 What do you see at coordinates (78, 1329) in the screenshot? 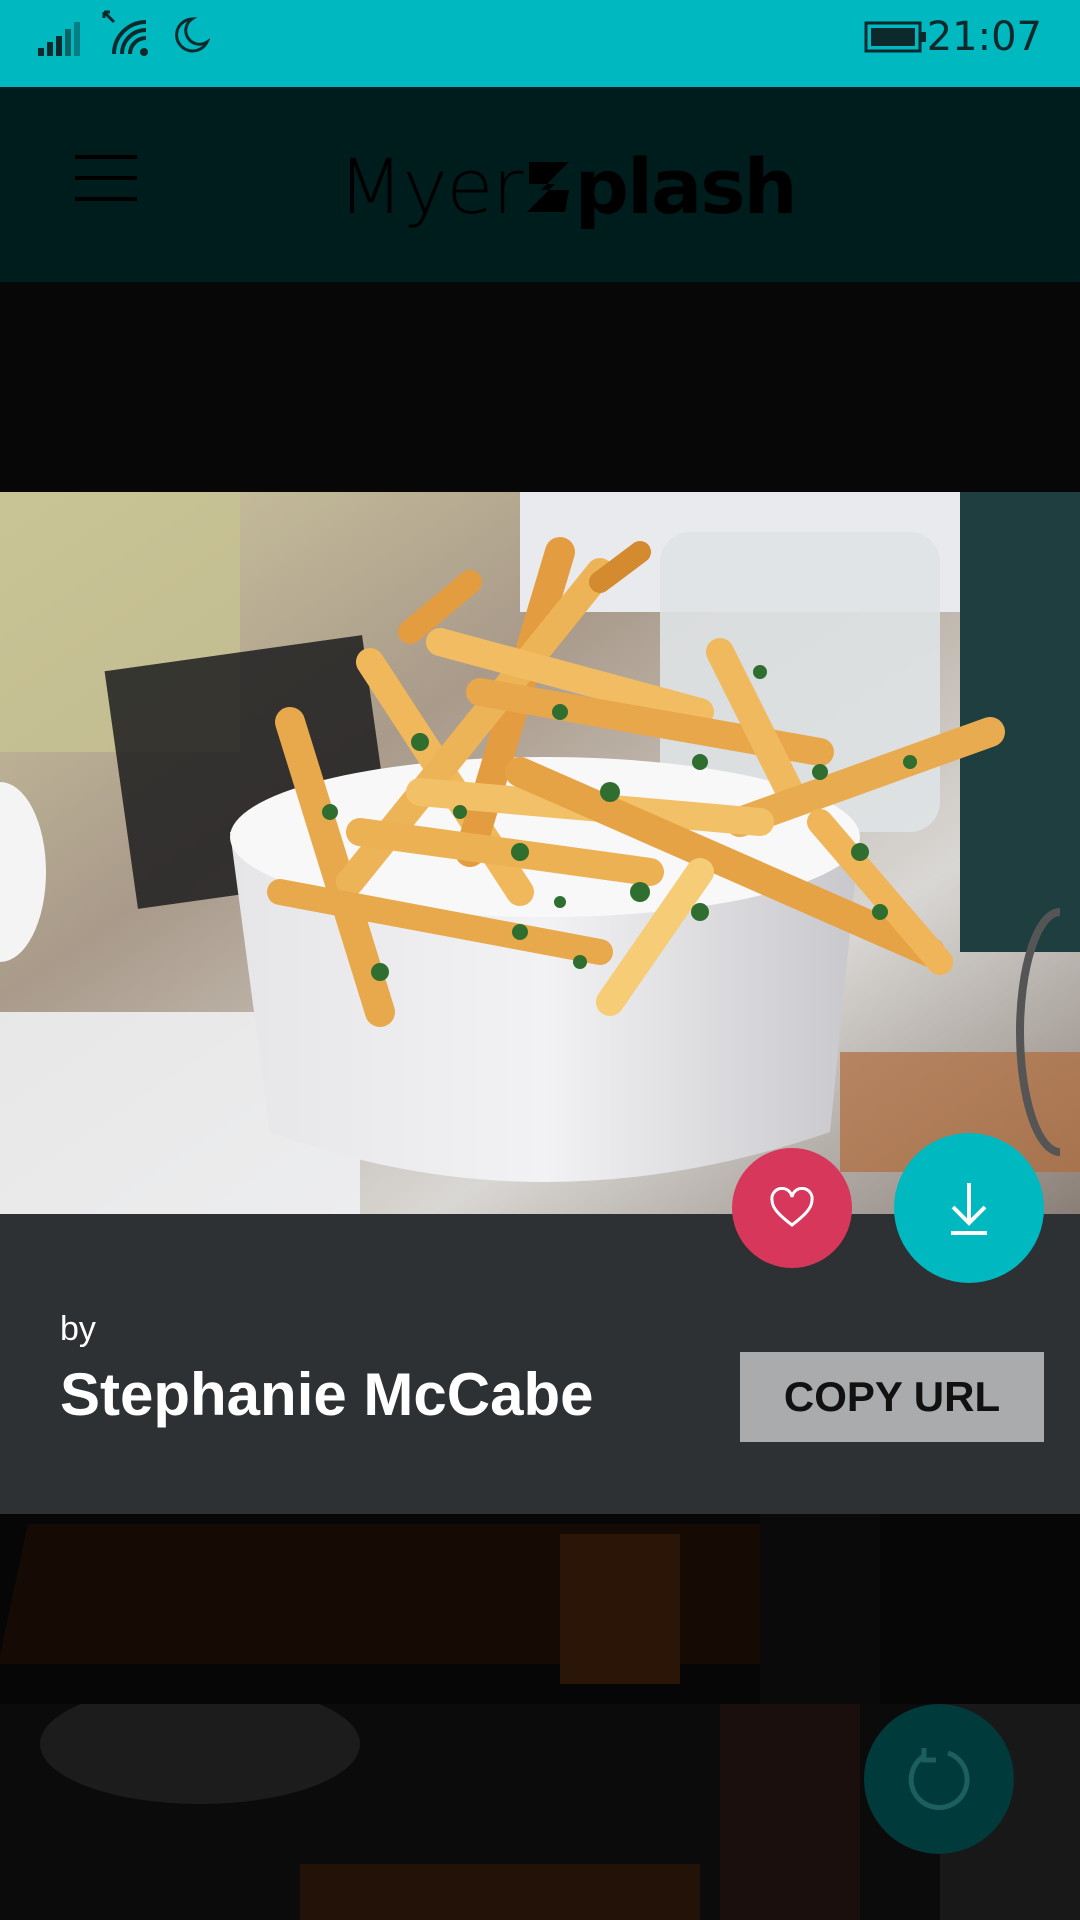
I see `by-label: by` at bounding box center [78, 1329].